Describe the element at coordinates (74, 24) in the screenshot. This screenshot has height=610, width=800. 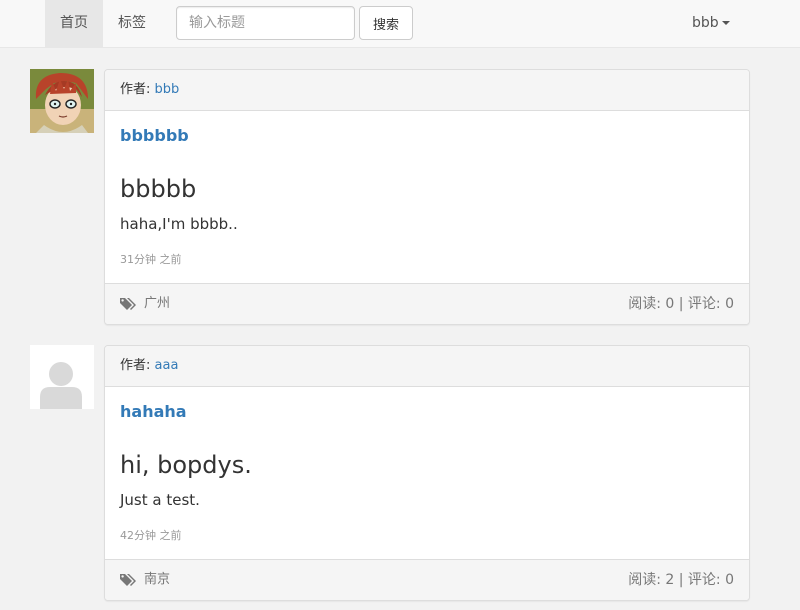
I see `nav-tab-home: 首页` at that location.